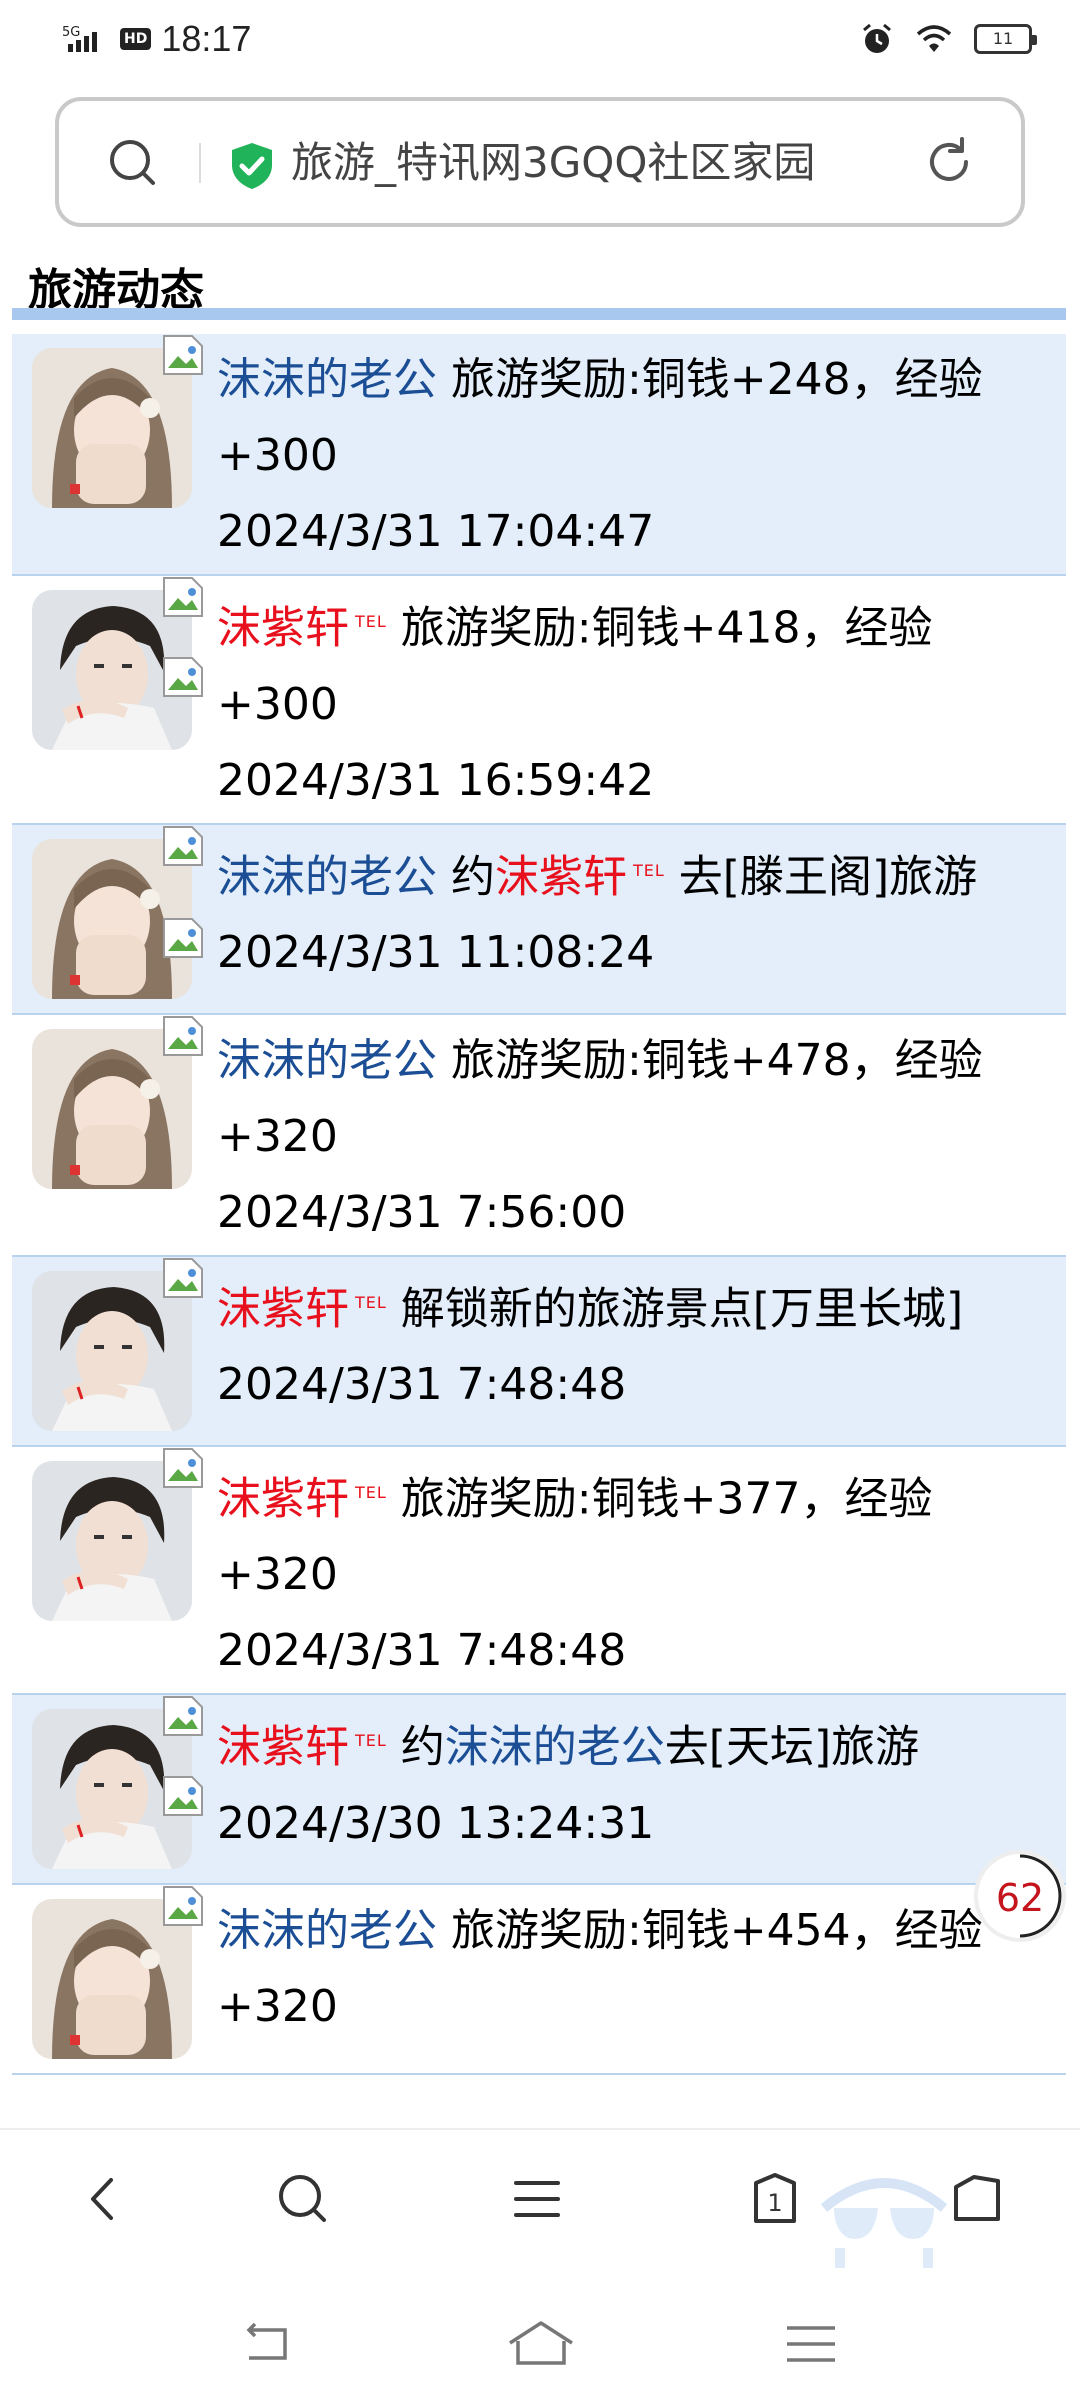  I want to click on refresh-icon, so click(949, 162).